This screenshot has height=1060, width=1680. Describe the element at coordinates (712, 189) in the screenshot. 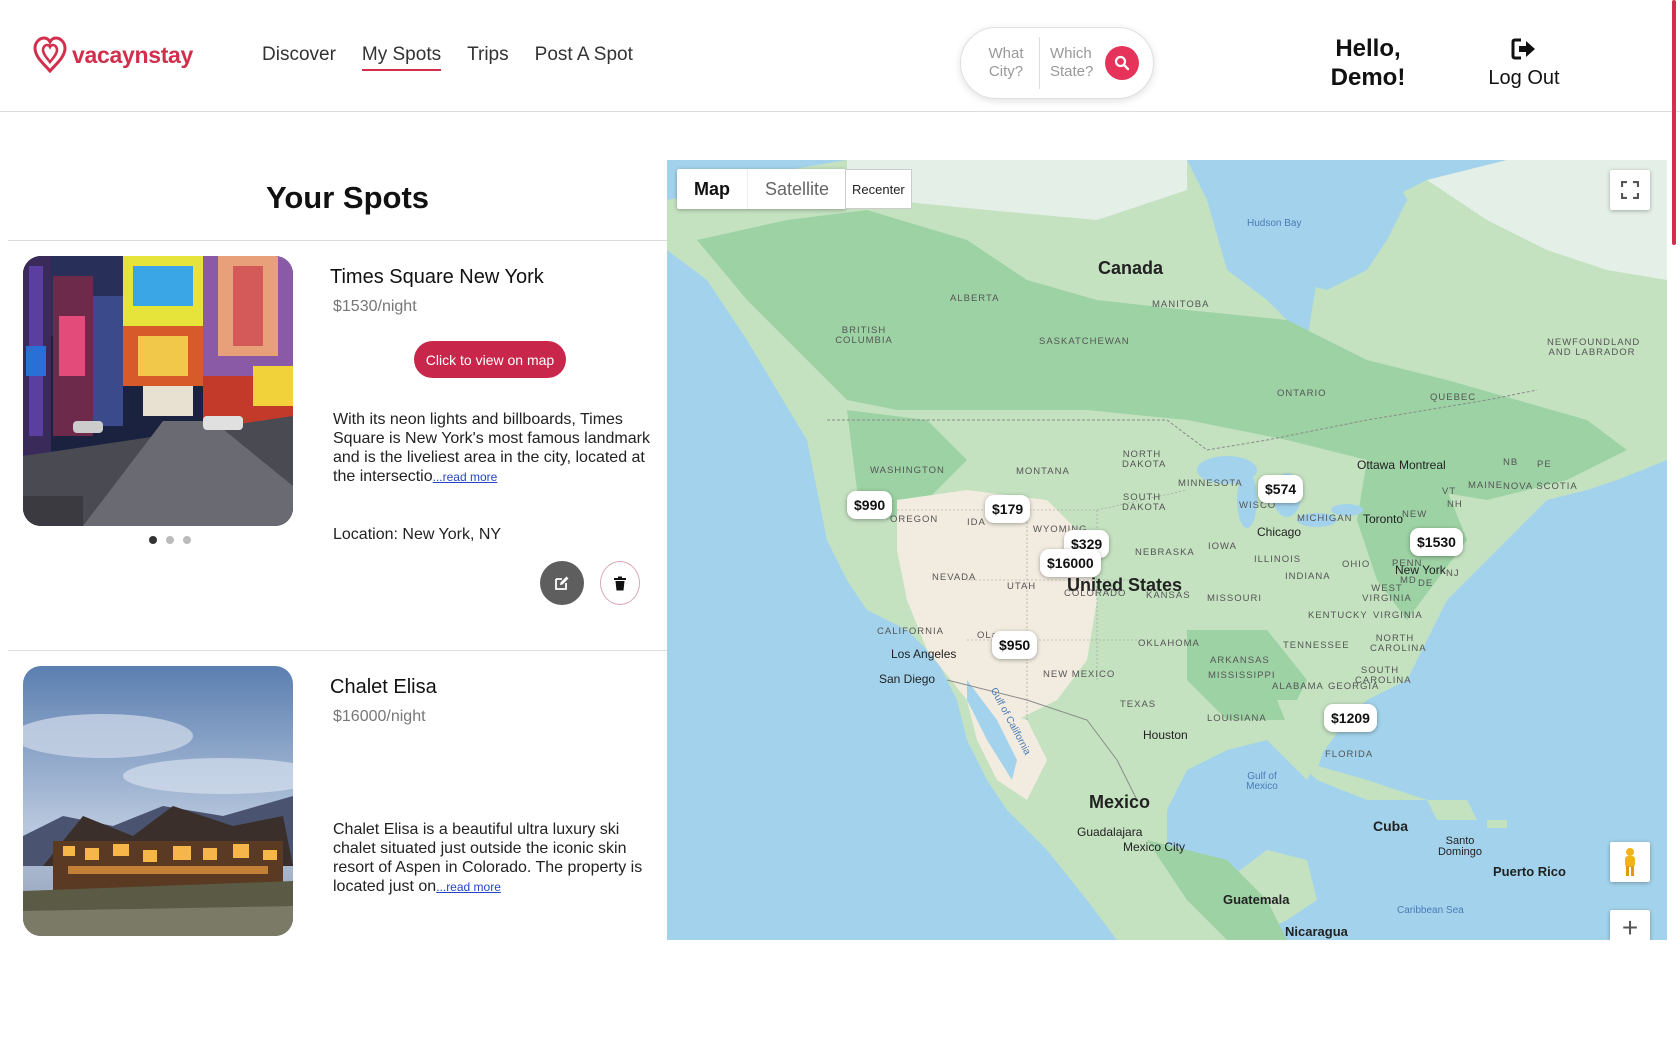

I see `map-type-map-button: Map` at that location.